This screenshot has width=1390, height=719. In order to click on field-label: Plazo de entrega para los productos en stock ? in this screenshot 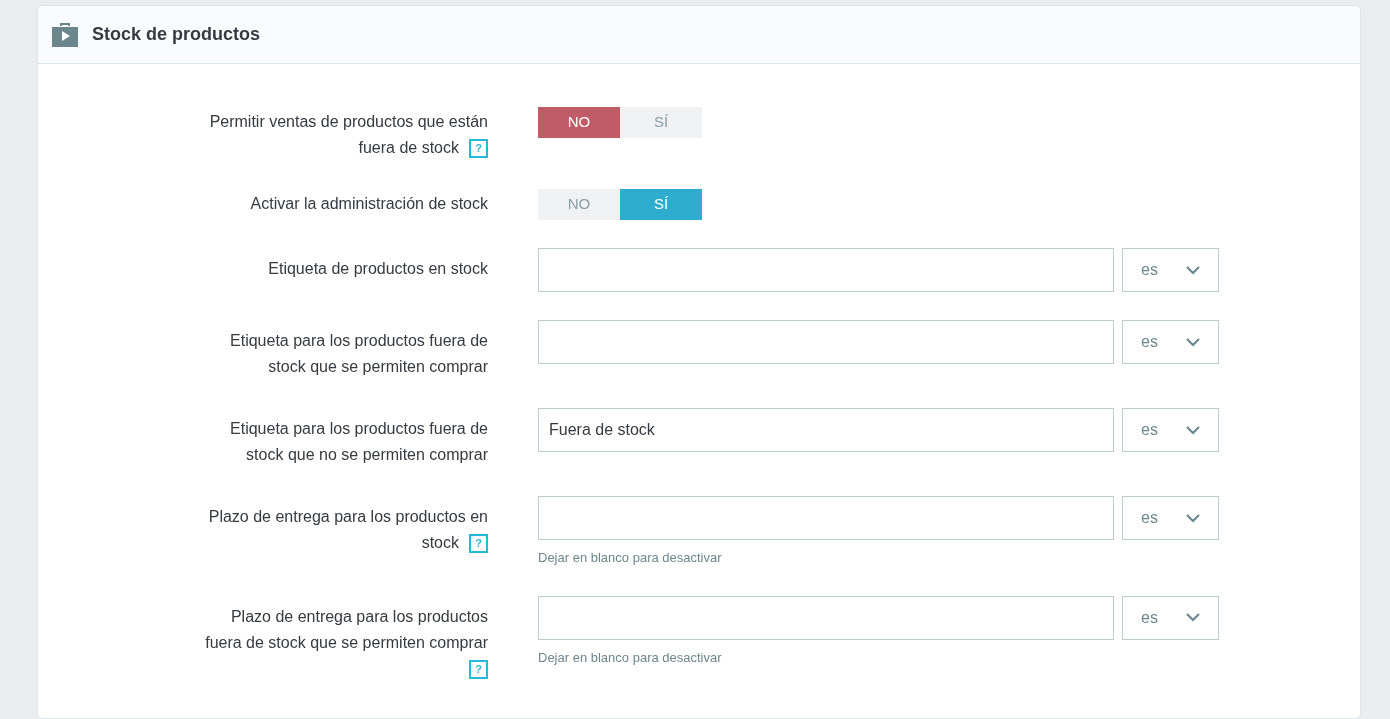, I will do `click(343, 532)`.